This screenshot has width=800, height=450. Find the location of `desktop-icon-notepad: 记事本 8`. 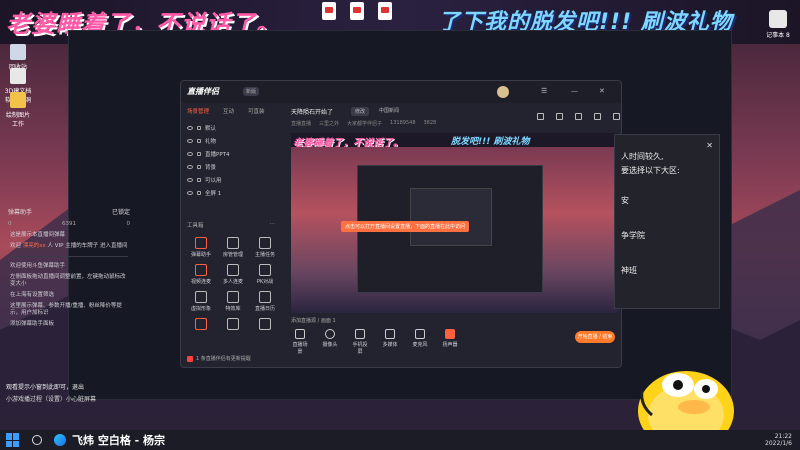

desktop-icon-notepad: 记事本 8 is located at coordinates (778, 24).